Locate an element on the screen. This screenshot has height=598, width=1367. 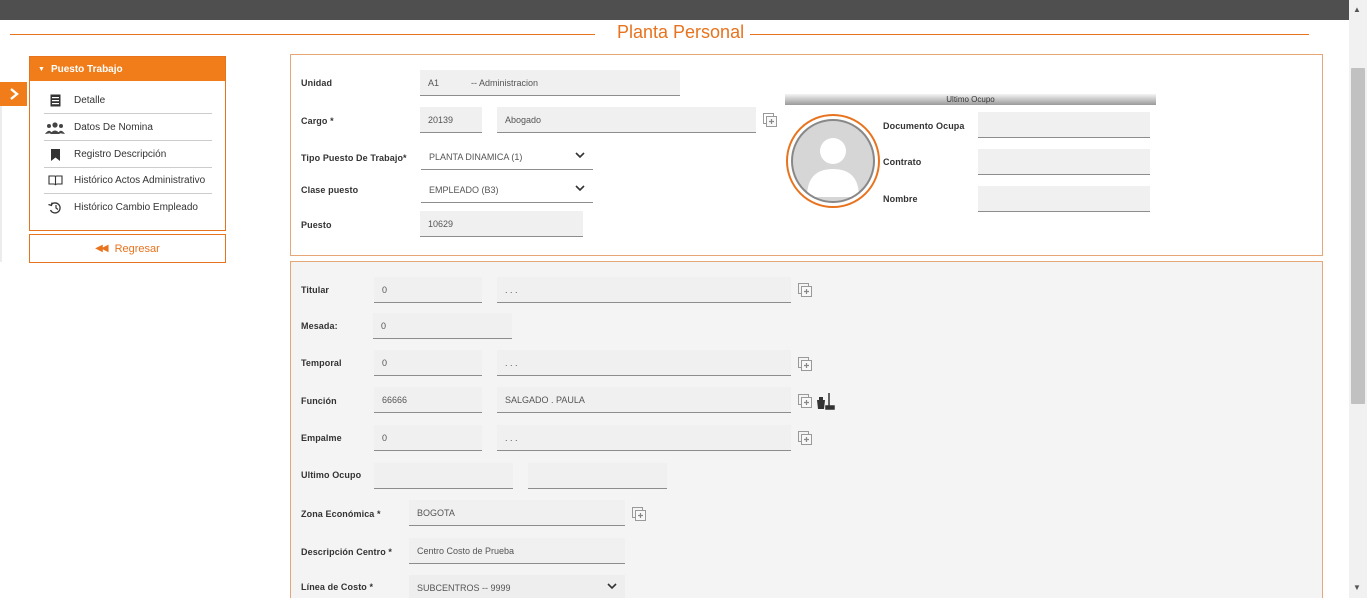
temporal-code-input: 0 is located at coordinates (428, 363).